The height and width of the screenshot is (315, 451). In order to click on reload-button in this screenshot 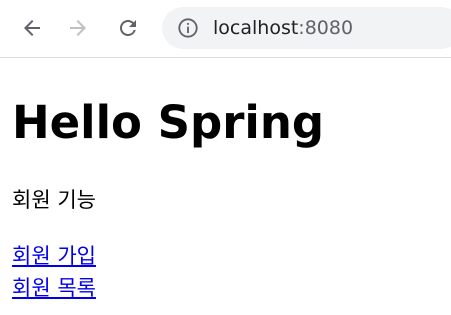, I will do `click(128, 28)`.